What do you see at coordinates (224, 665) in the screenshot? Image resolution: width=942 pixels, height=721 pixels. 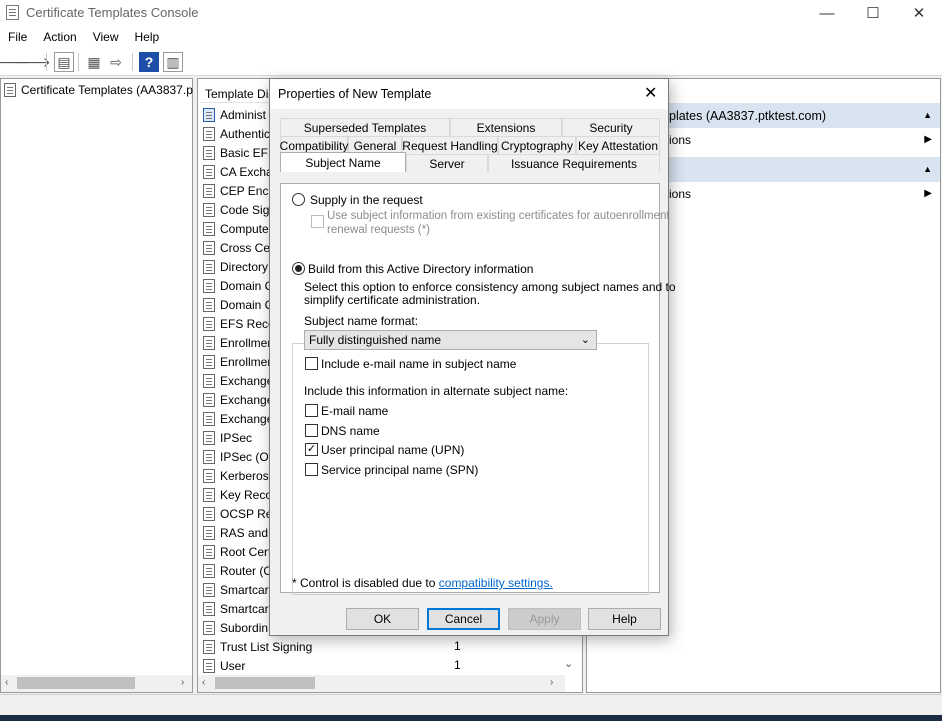 I see `table-row: User` at bounding box center [224, 665].